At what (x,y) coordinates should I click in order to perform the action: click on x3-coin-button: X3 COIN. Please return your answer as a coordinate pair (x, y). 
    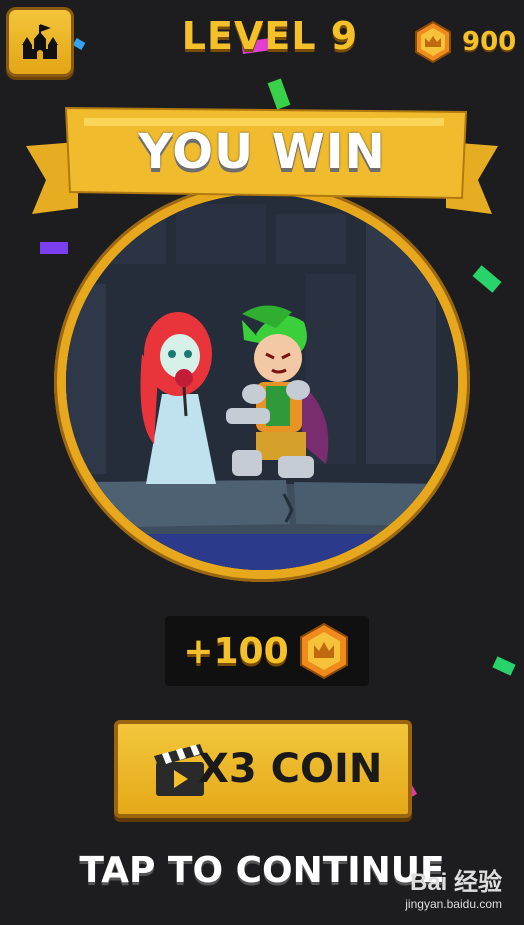
    Looking at the image, I should click on (263, 769).